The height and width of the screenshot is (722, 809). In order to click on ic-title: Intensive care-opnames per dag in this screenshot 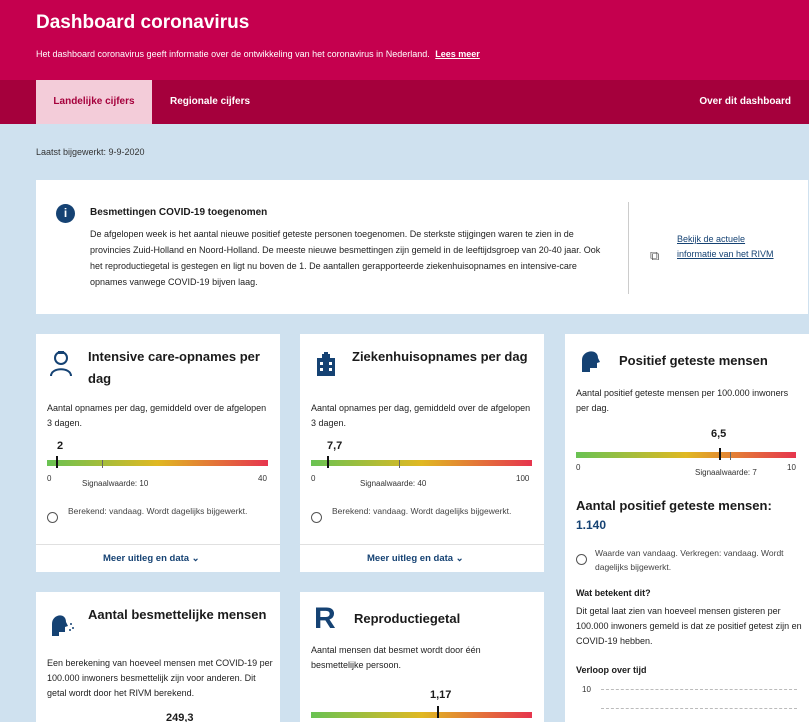, I will do `click(174, 367)`.